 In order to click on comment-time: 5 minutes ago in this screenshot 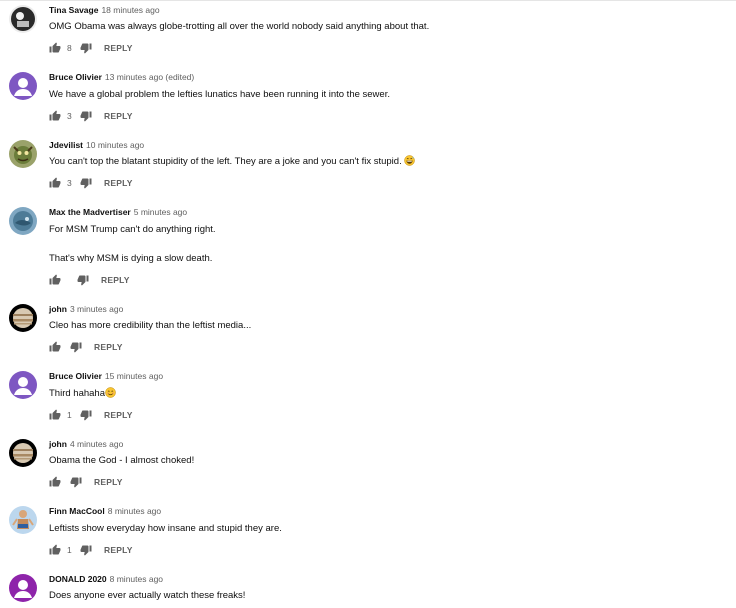, I will do `click(160, 212)`.